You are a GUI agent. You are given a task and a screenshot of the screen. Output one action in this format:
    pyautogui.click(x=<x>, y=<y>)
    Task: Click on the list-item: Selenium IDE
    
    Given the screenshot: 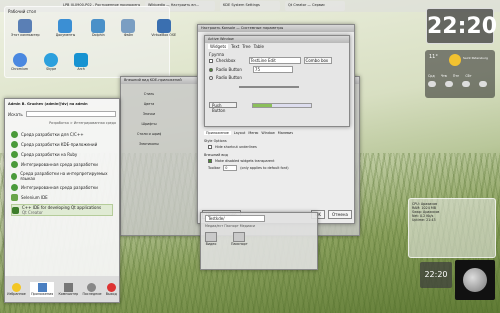 What is the action you would take?
    pyautogui.click(x=62, y=197)
    